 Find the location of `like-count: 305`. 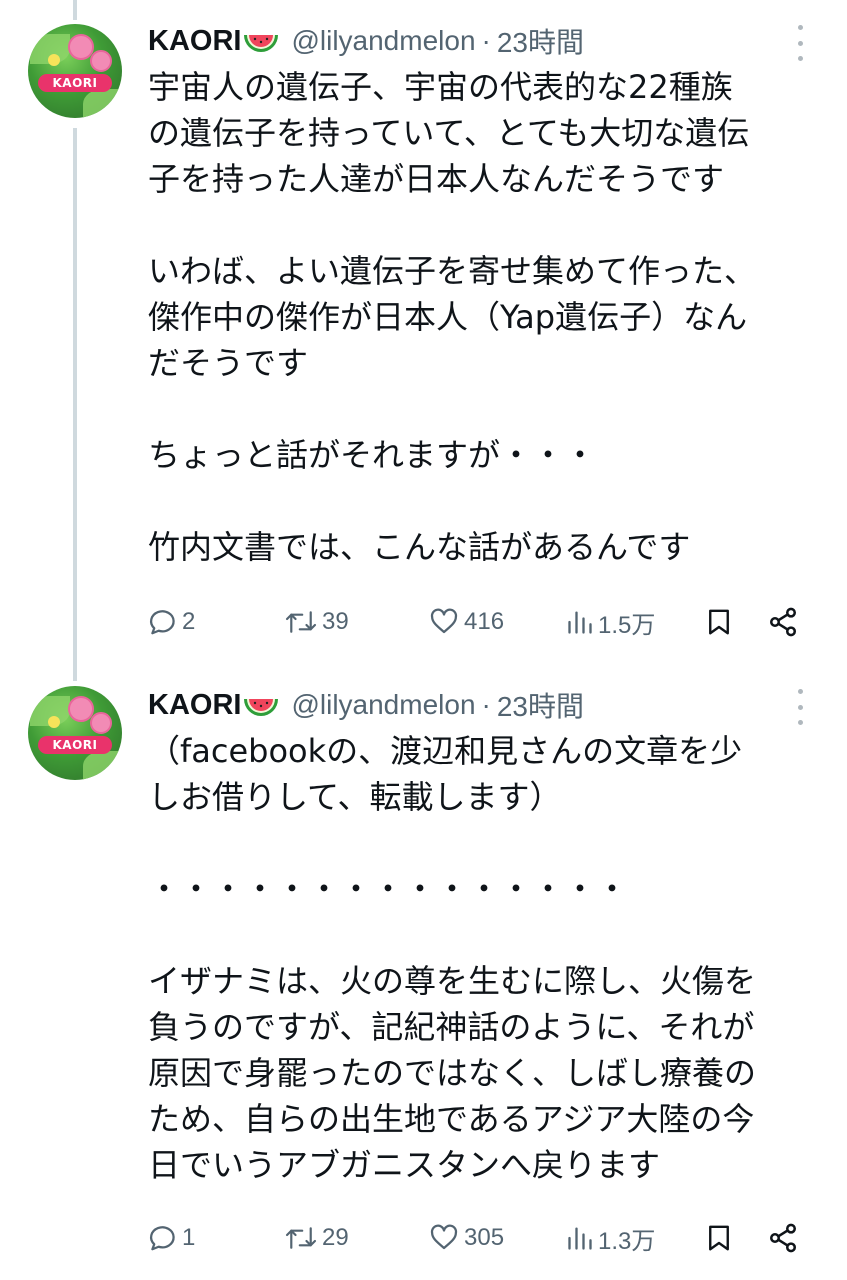

like-count: 305 is located at coordinates (484, 1237).